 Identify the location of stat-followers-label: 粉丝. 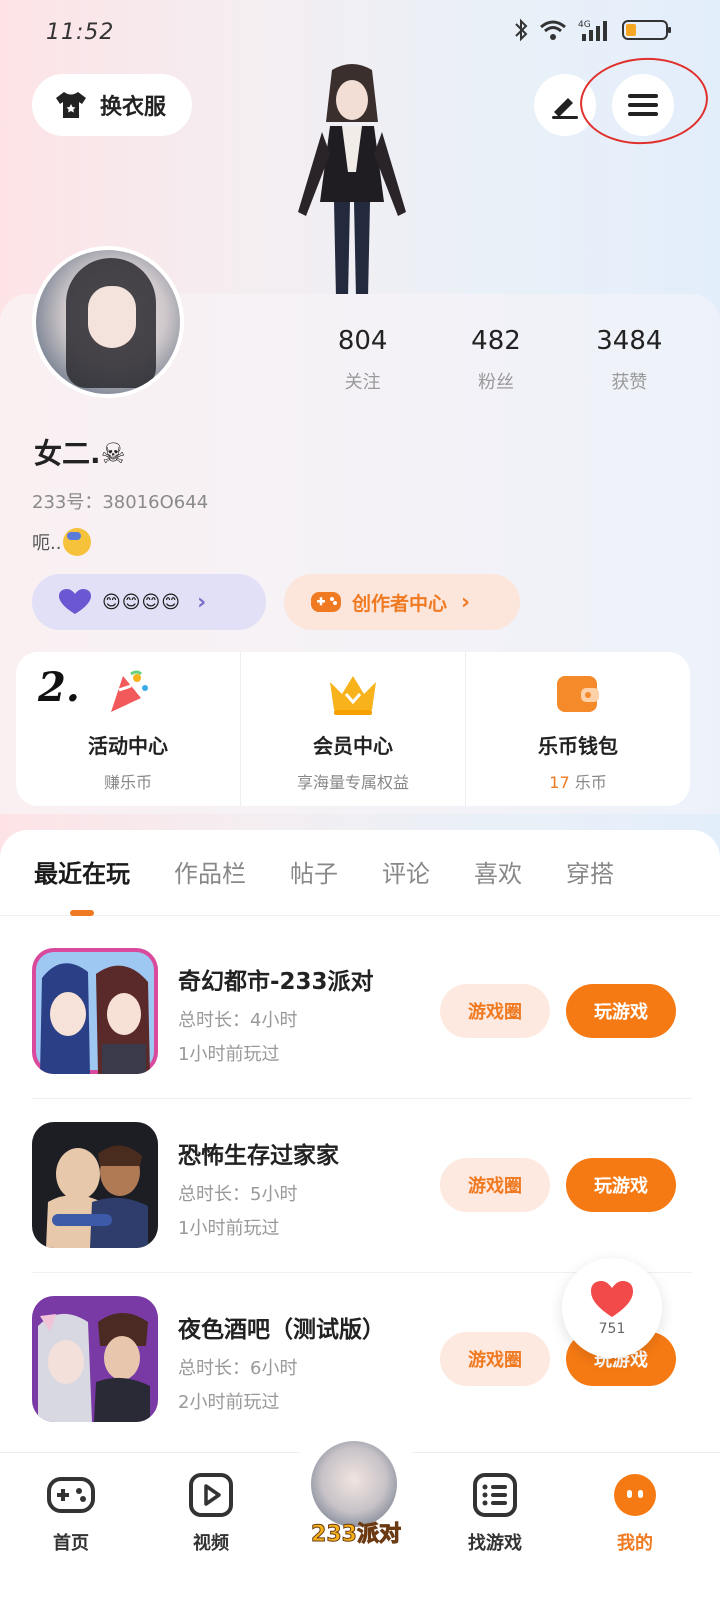
(495, 382).